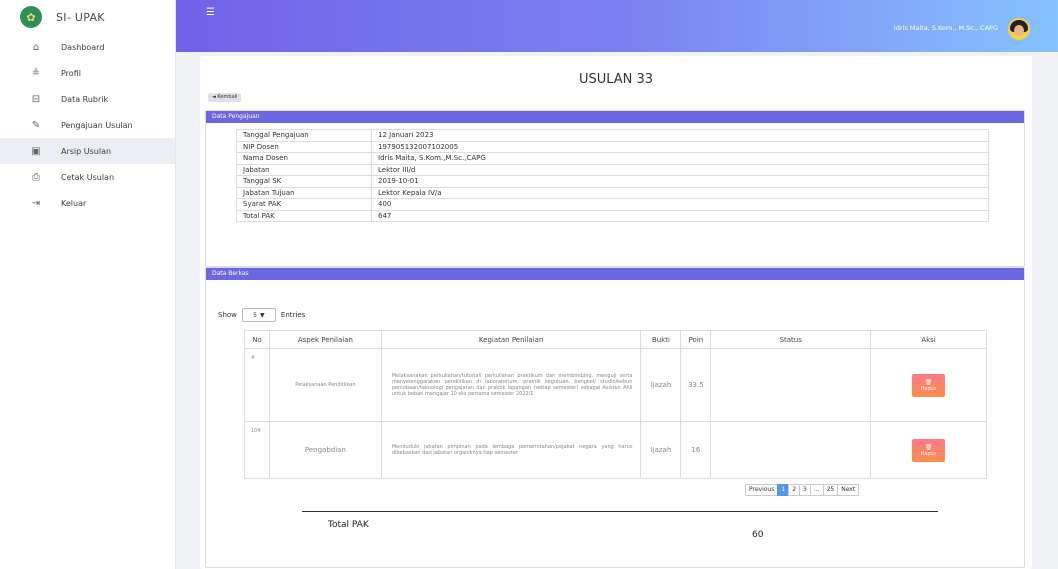 The width and height of the screenshot is (1058, 569). I want to click on row-number: 104, so click(257, 450).